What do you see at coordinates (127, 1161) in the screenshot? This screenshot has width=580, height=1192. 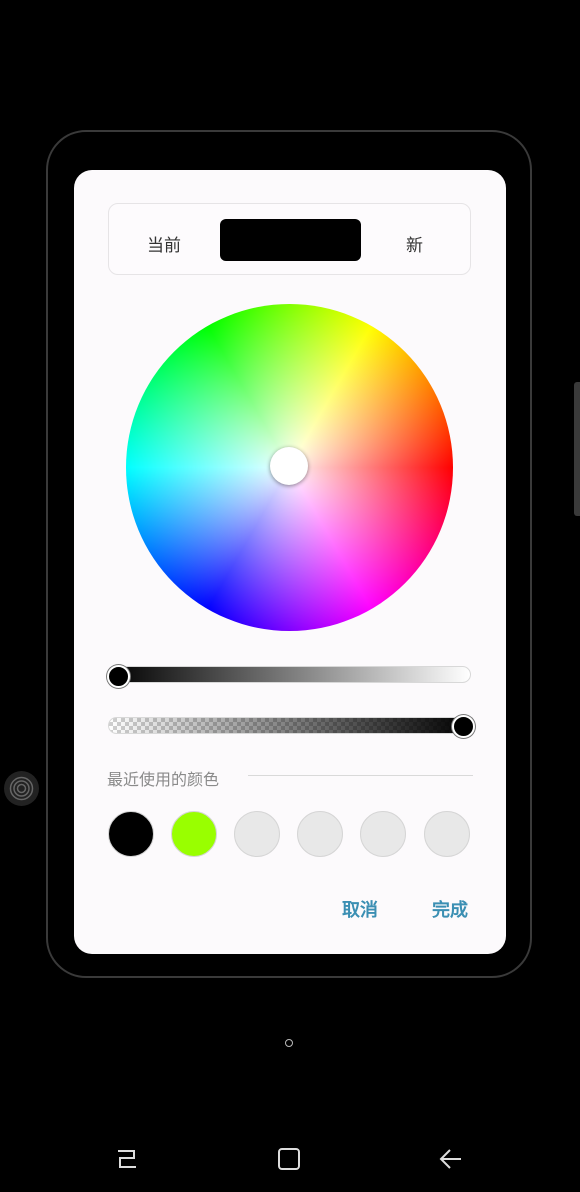 I see `recent-apps-icon` at bounding box center [127, 1161].